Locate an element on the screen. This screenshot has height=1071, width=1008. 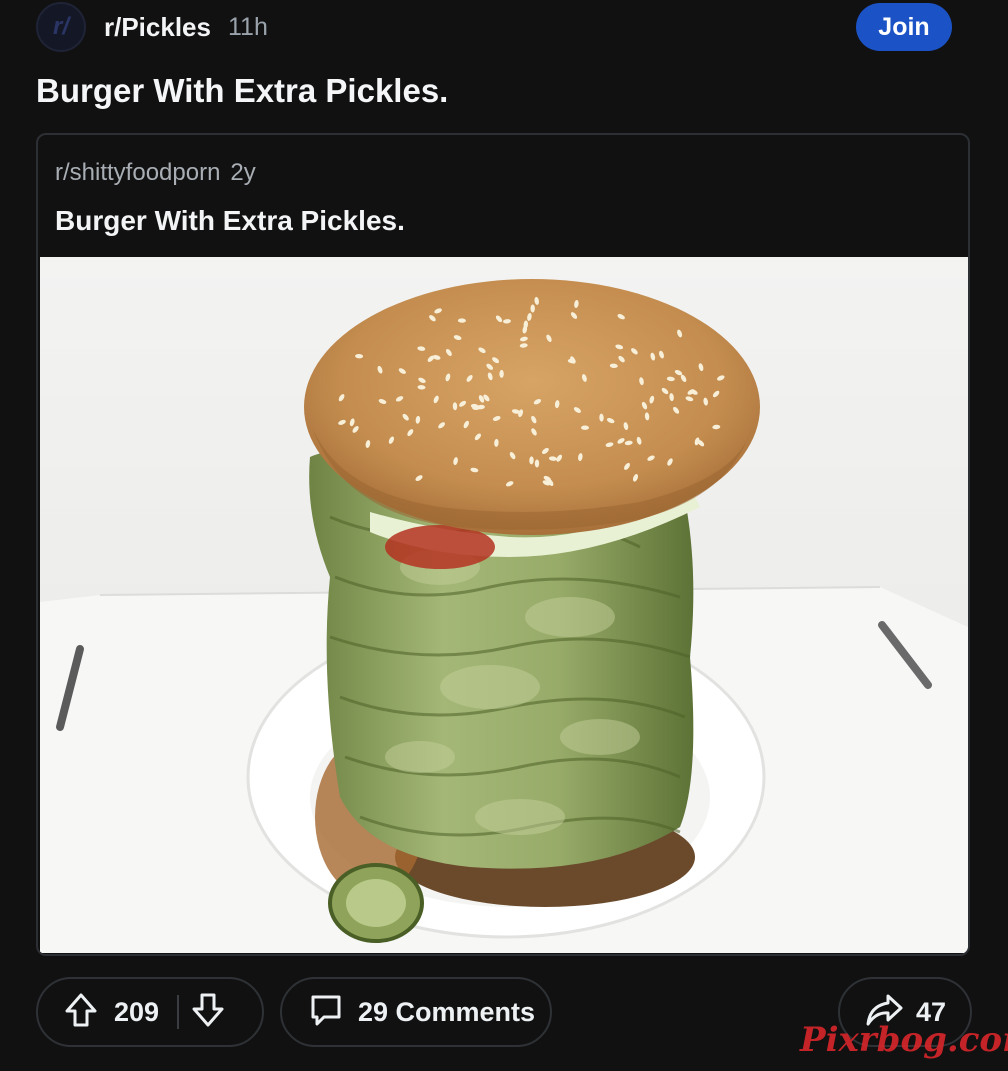
crosspost-subreddit: r/shittyfoodporn is located at coordinates (137, 172).